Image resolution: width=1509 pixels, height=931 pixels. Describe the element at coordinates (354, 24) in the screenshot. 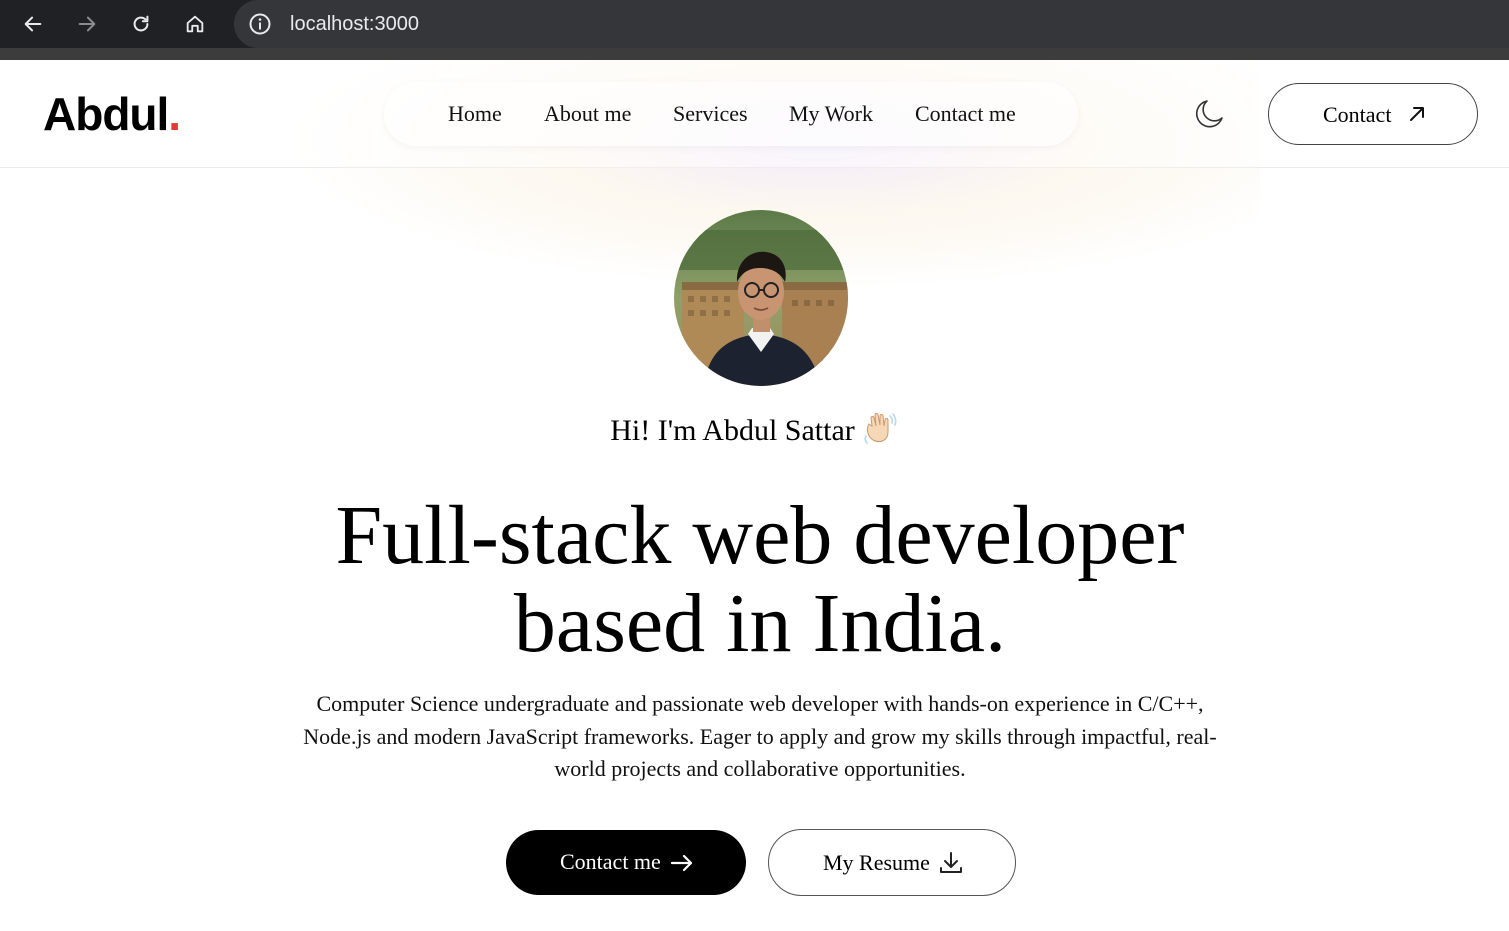

I see `url-text: localhost:3000` at that location.